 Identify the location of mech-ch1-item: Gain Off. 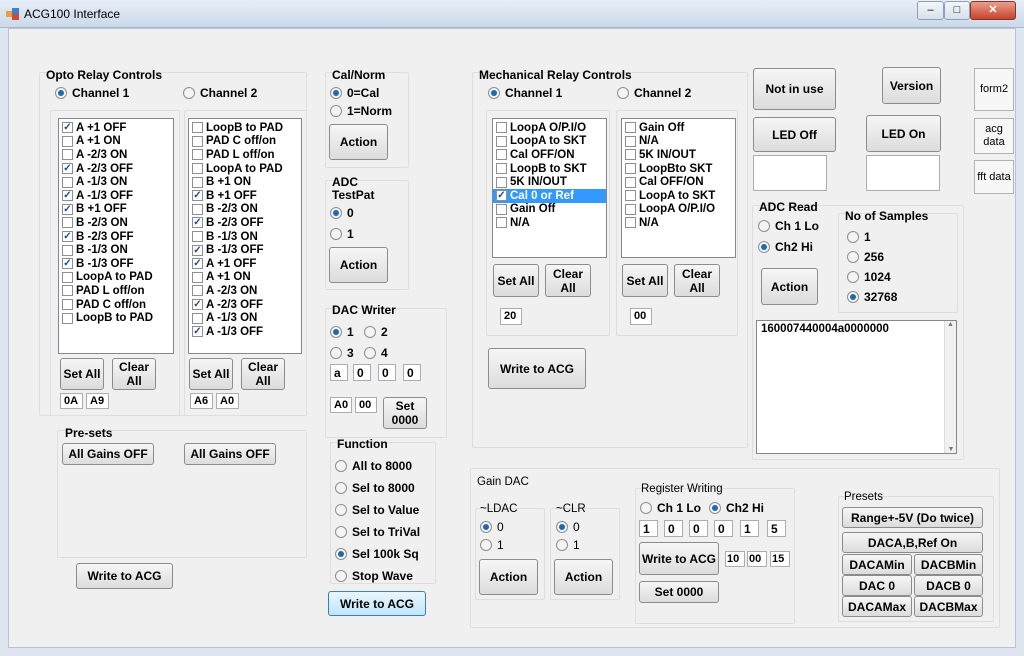
(549, 210).